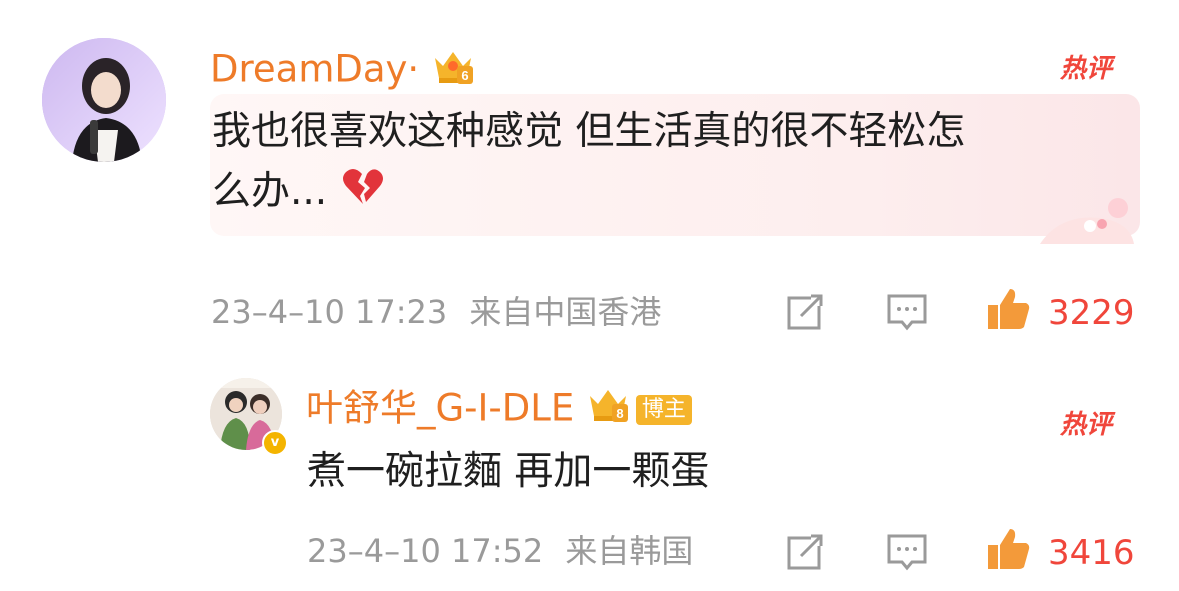  Describe the element at coordinates (1091, 553) in the screenshot. I see `like-count: 3416` at that location.